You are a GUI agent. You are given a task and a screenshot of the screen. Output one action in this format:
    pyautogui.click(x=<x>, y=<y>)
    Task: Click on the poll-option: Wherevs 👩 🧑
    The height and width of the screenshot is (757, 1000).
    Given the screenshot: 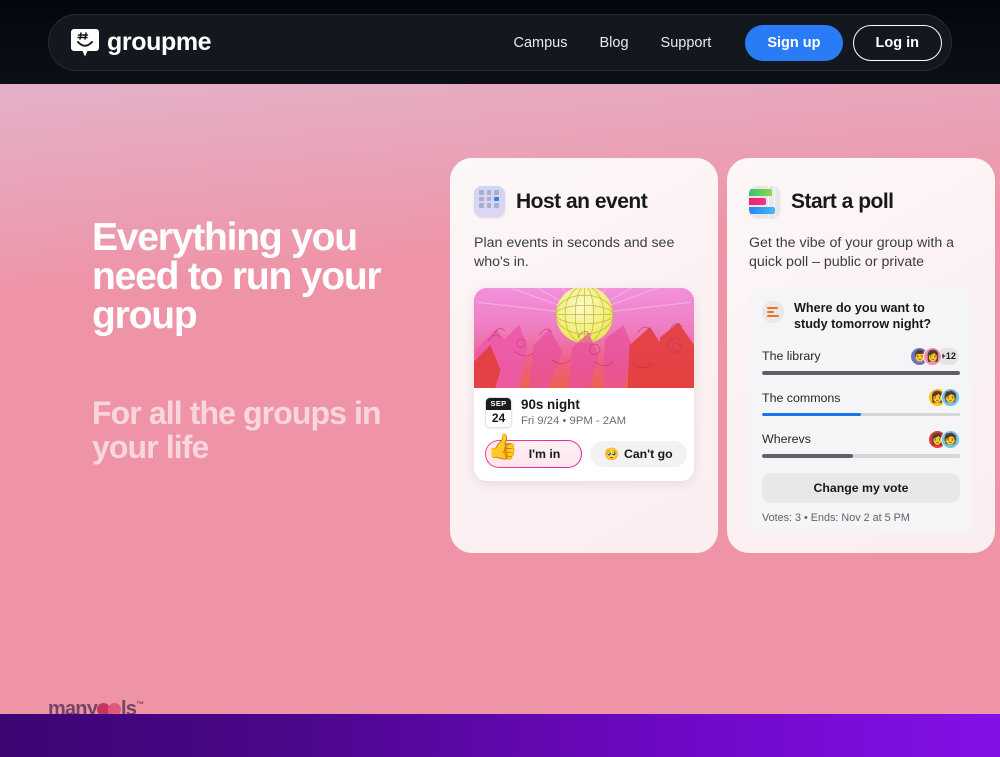 What is the action you would take?
    pyautogui.click(x=861, y=443)
    